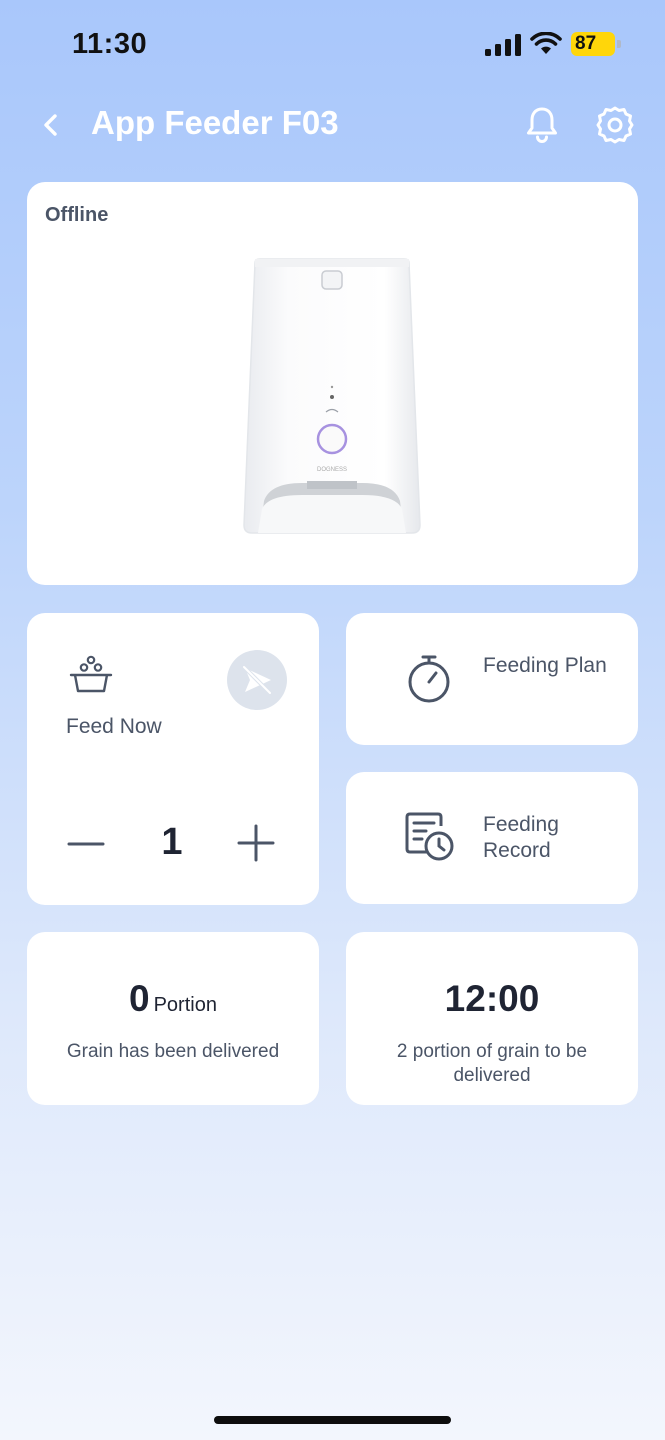 This screenshot has height=1440, width=665. Describe the element at coordinates (332, 396) in the screenshot. I see `pet-feeder-image: DOGNESS` at that location.